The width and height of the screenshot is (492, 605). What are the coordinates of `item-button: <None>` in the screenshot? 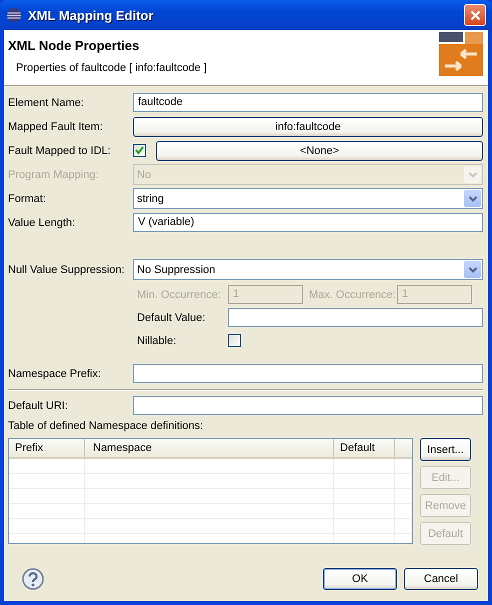 It's located at (319, 150).